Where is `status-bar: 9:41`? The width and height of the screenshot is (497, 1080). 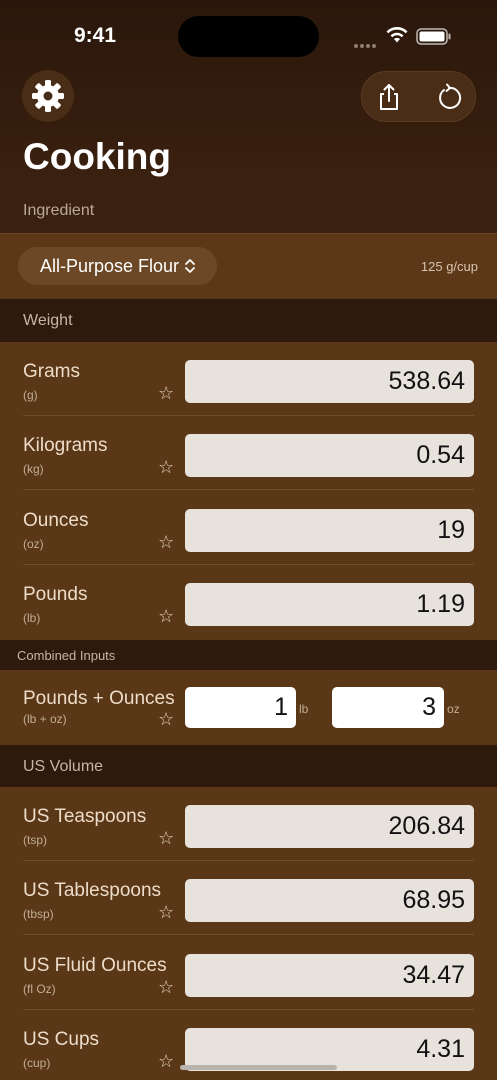 status-bar: 9:41 is located at coordinates (248, 35).